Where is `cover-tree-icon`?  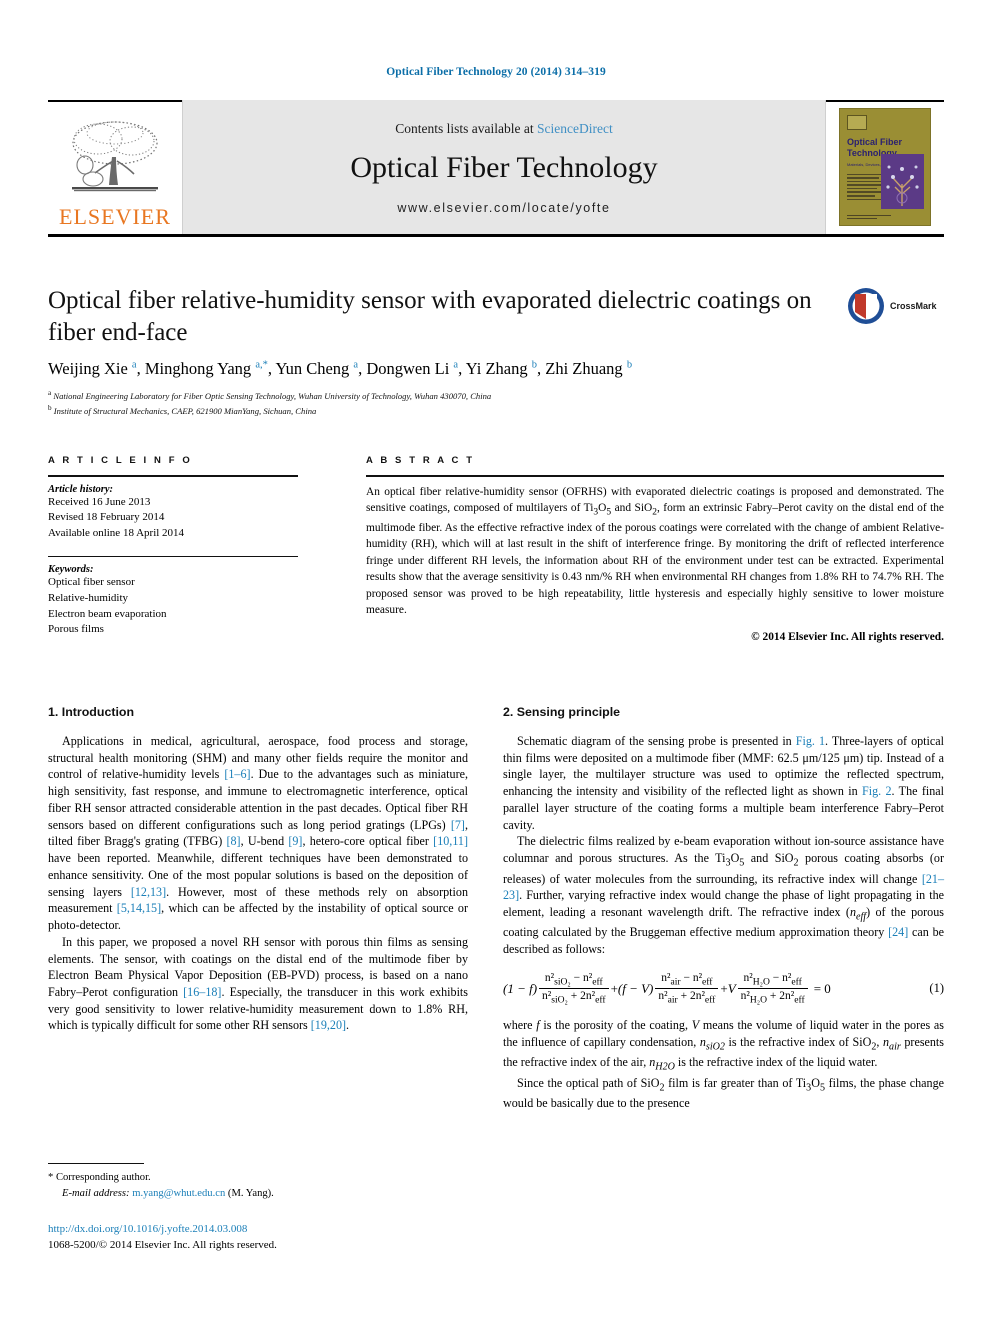
cover-tree-icon is located at coordinates (902, 181).